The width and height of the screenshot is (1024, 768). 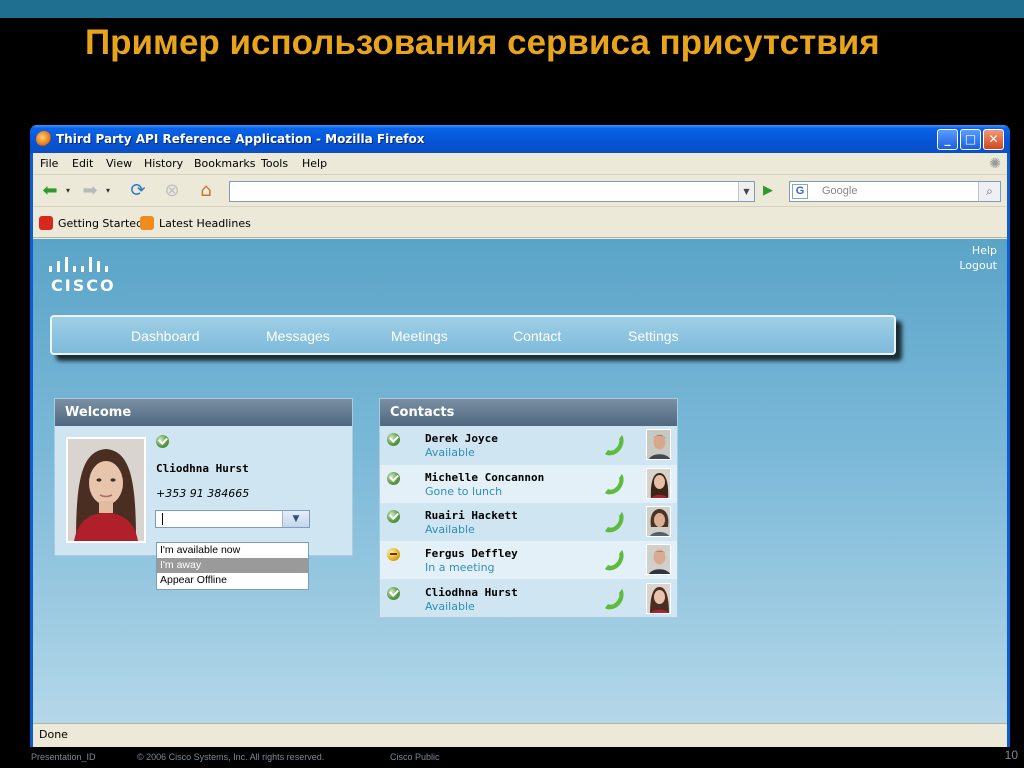 I want to click on page-number: 10, so click(x=1011, y=755).